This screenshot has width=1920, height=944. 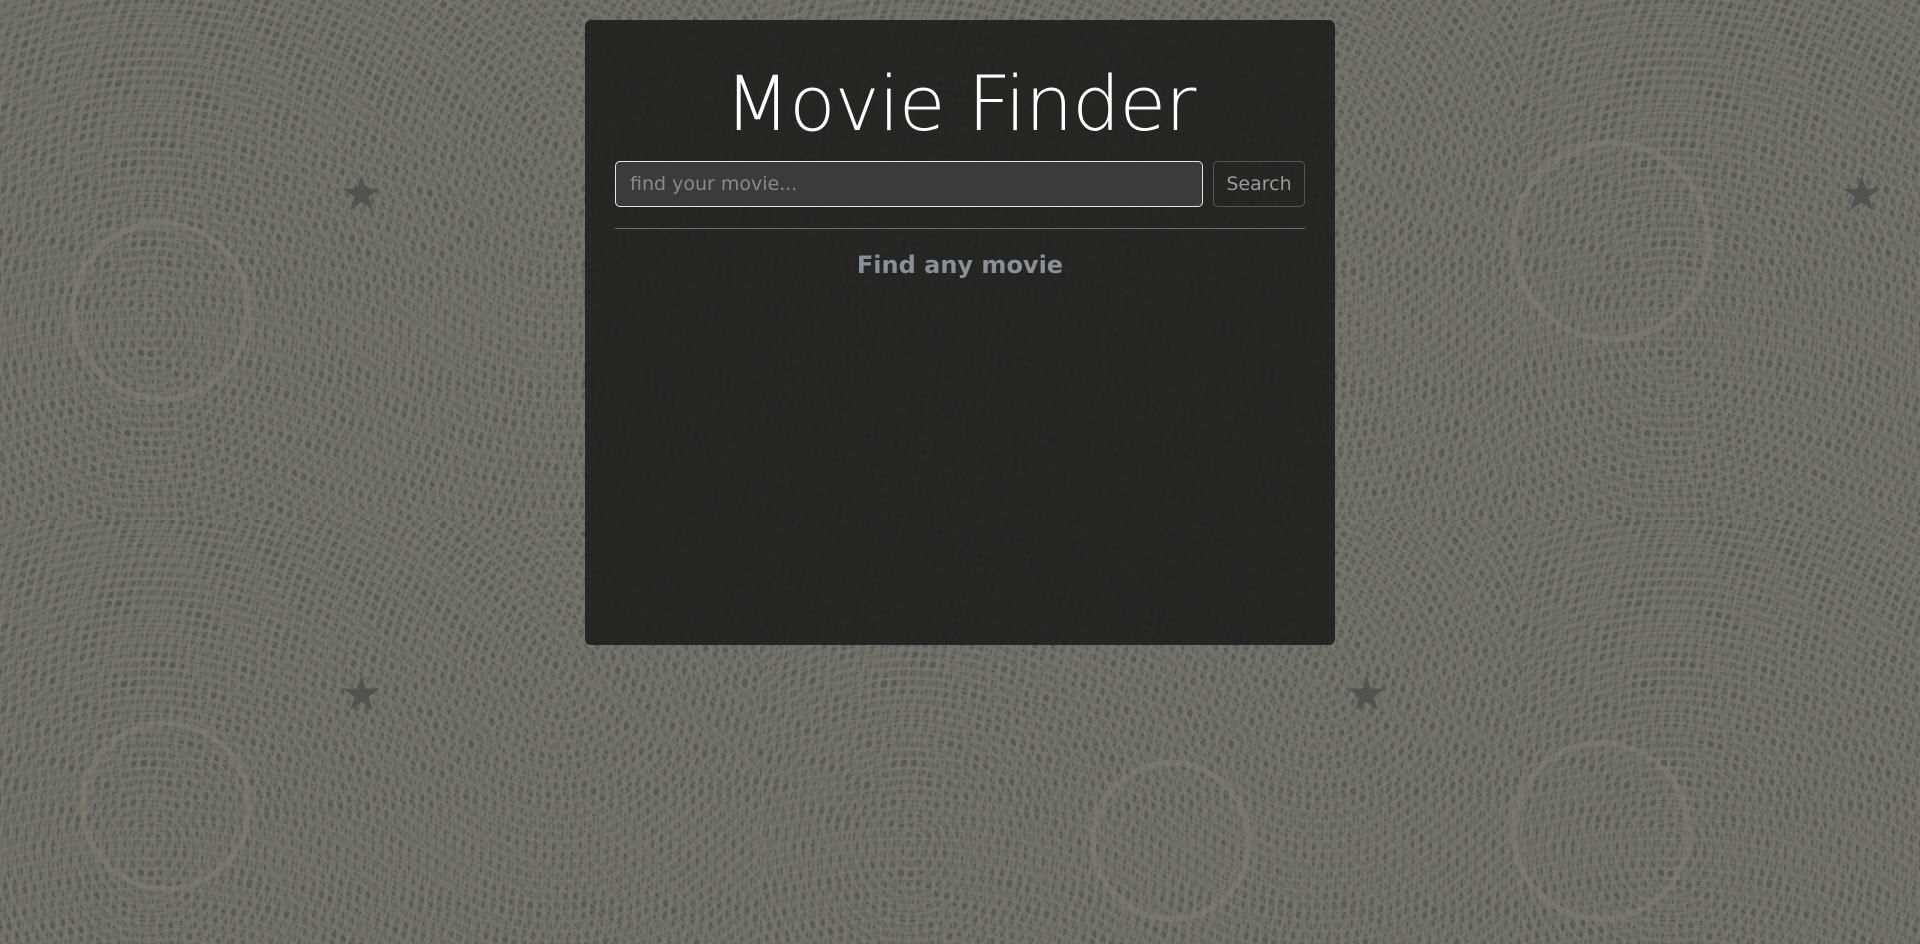 What do you see at coordinates (960, 103) in the screenshot?
I see `page-title: Movie Finder` at bounding box center [960, 103].